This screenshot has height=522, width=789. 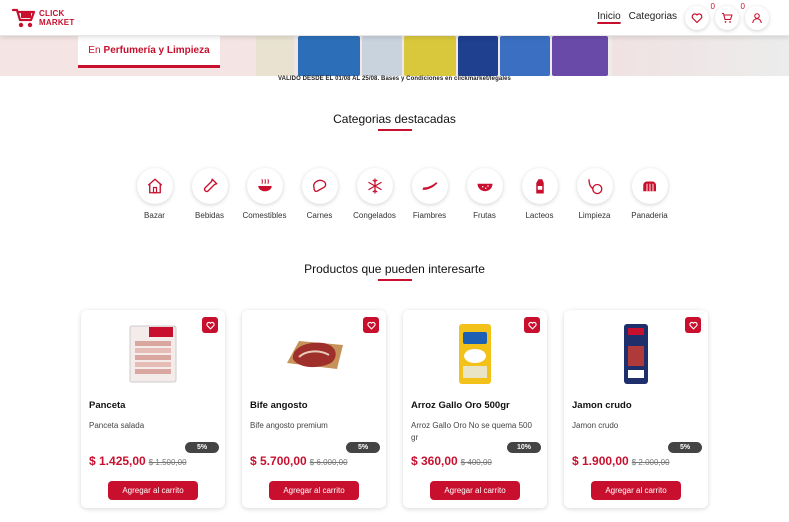 I want to click on price-row: $ 1.900,00 $ 2.000,00, so click(x=621, y=461).